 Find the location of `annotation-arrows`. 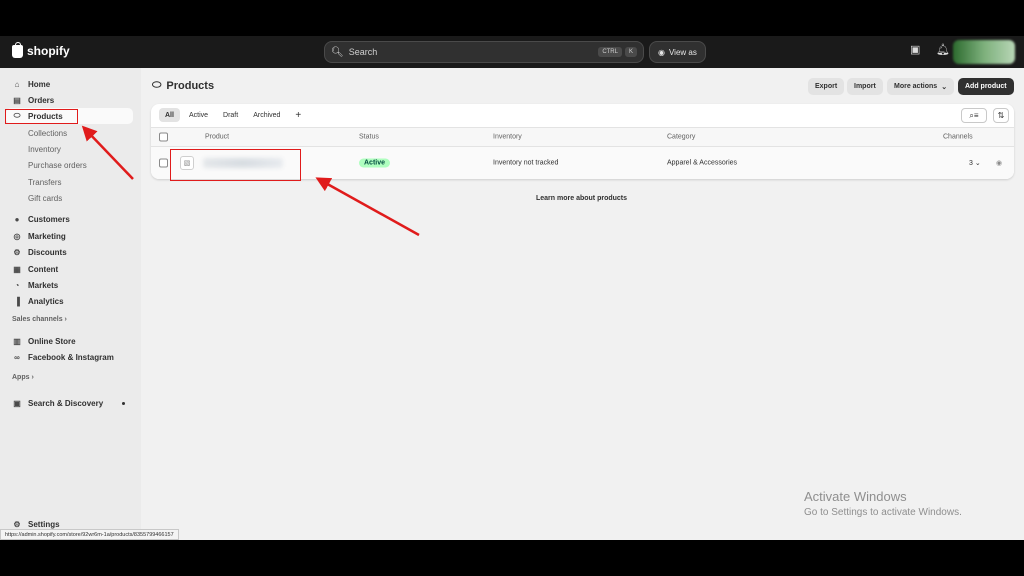

annotation-arrows is located at coordinates (250, 181).